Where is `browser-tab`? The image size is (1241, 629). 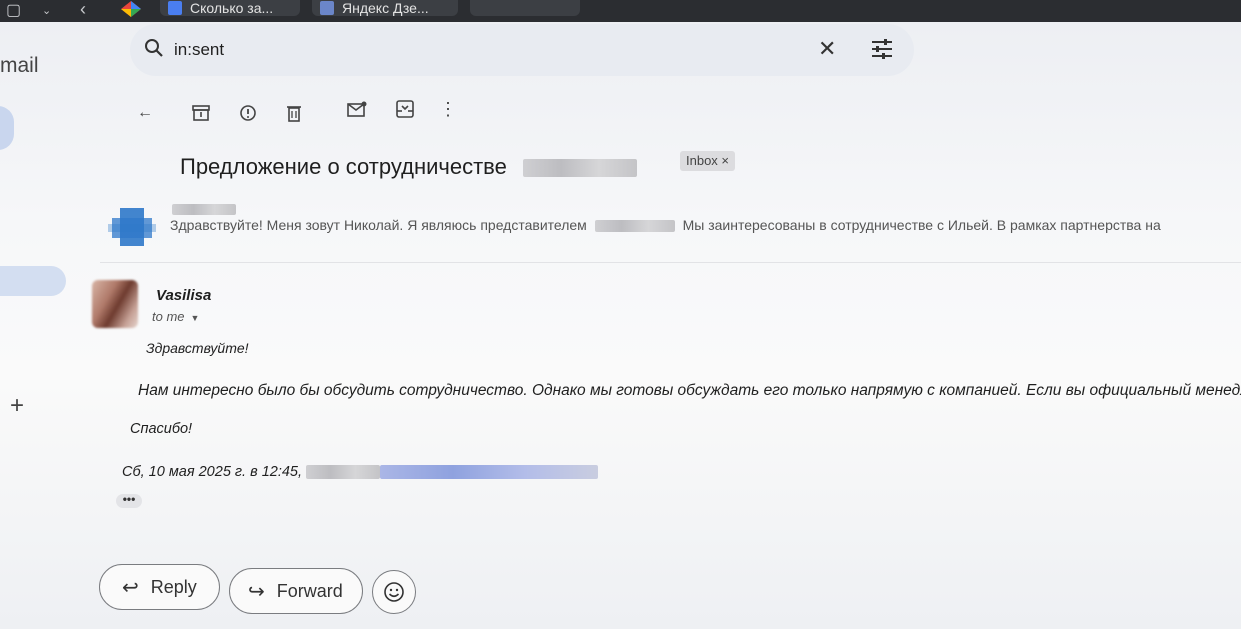
browser-tab is located at coordinates (525, 8).